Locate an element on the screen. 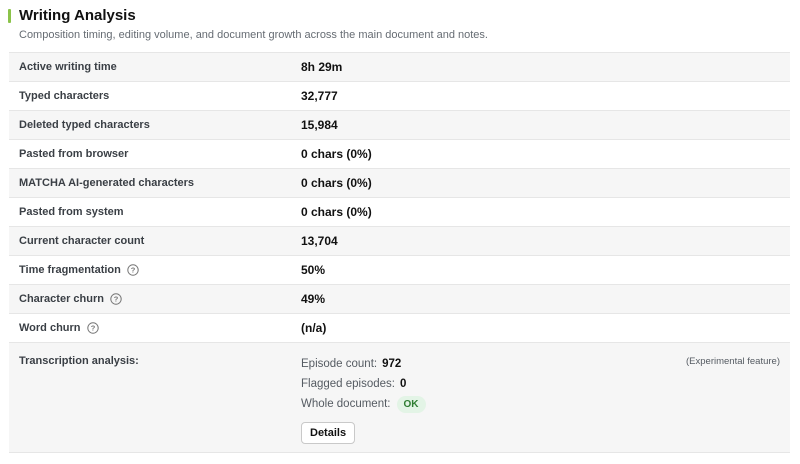  row-label: Character churn ? is located at coordinates (70, 299).